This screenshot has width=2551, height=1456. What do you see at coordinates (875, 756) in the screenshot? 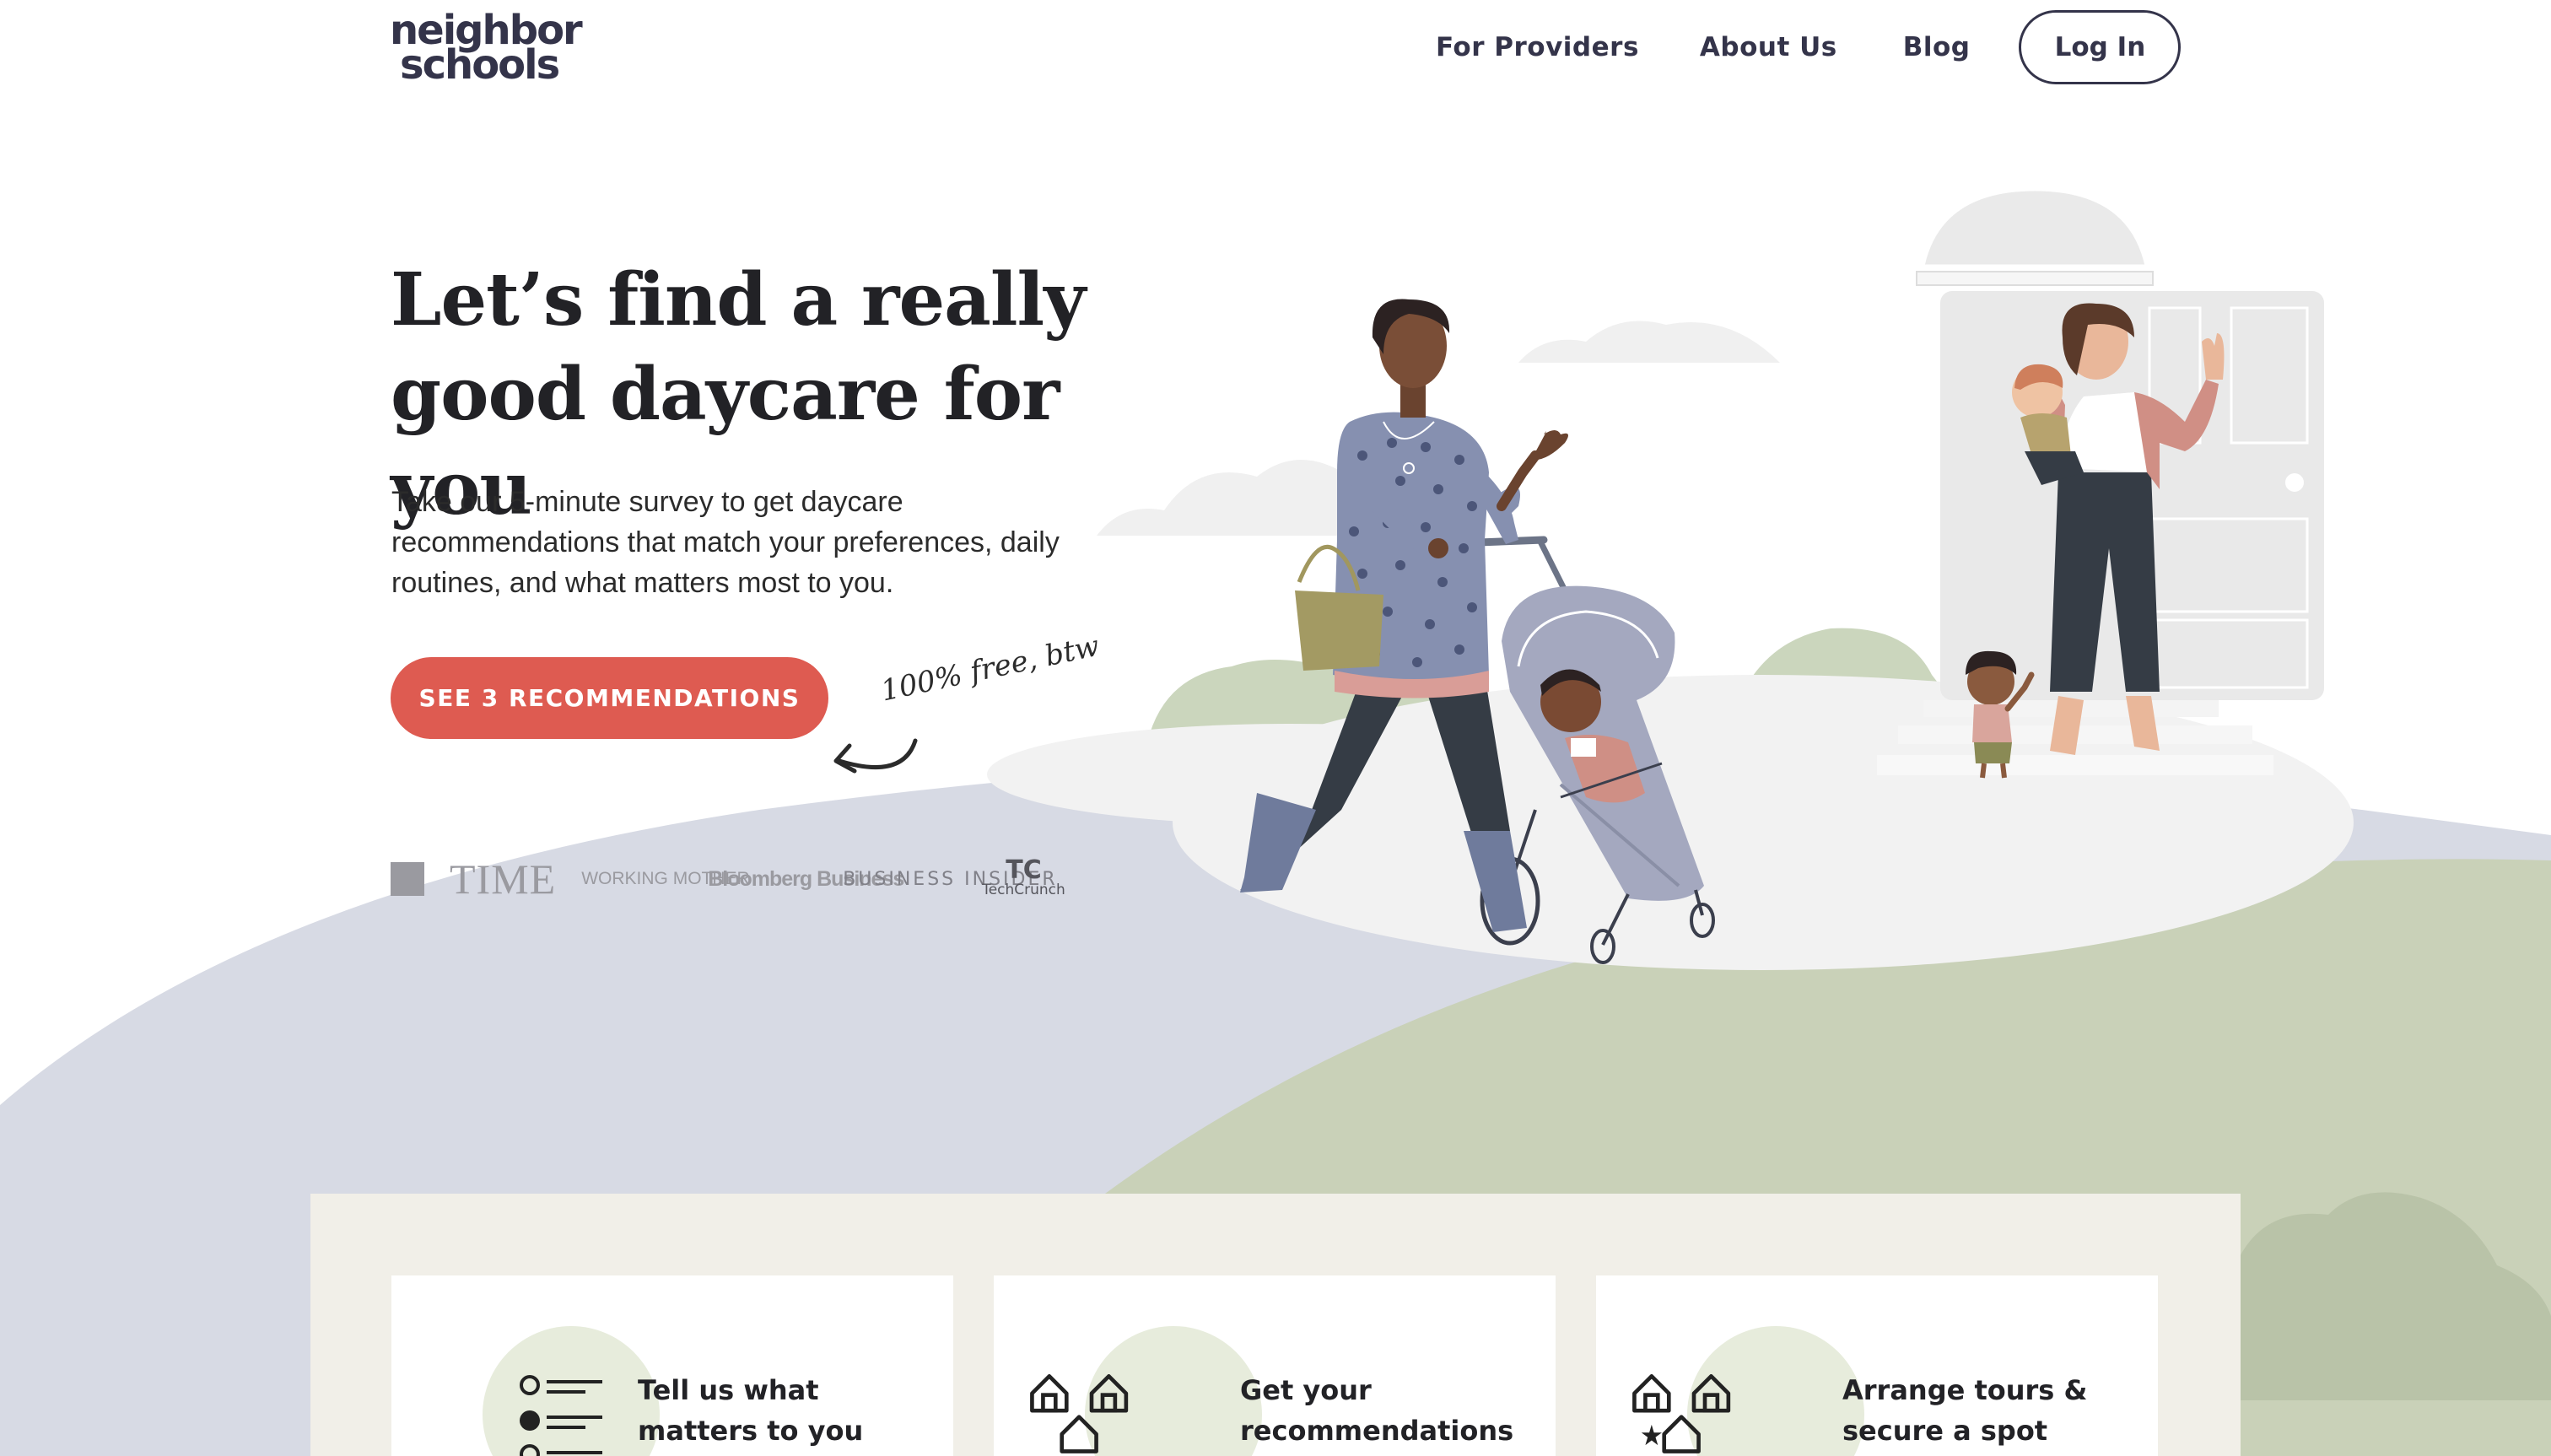
I see `curved-arrow-icon` at bounding box center [875, 756].